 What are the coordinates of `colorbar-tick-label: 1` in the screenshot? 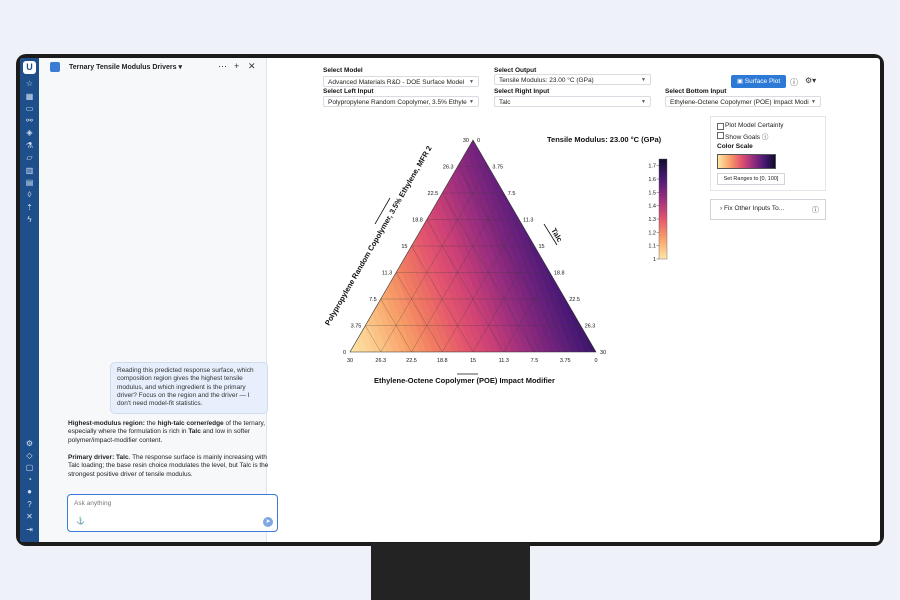 It's located at (654, 260).